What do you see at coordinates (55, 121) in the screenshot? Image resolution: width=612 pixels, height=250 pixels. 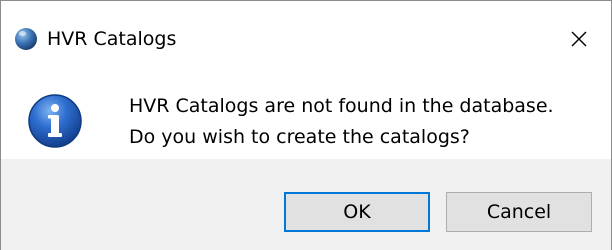 I see `information-icon` at bounding box center [55, 121].